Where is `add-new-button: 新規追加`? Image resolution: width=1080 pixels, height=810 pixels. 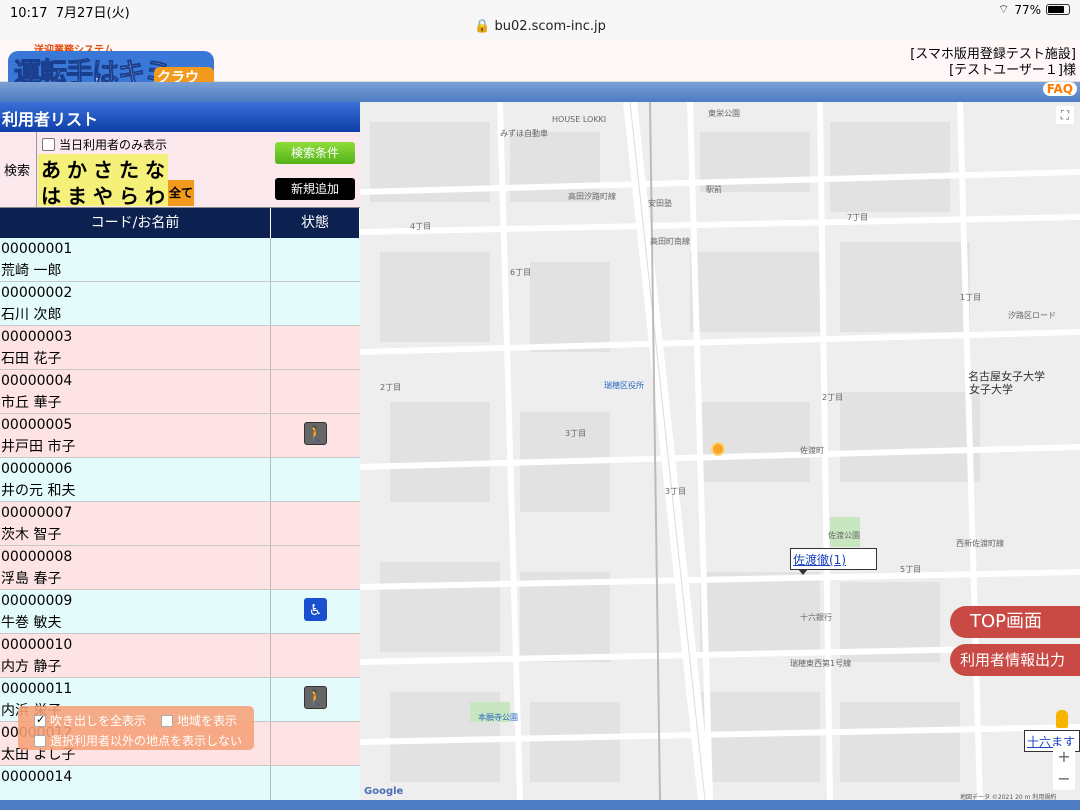
add-new-button: 新規追加 is located at coordinates (315, 189).